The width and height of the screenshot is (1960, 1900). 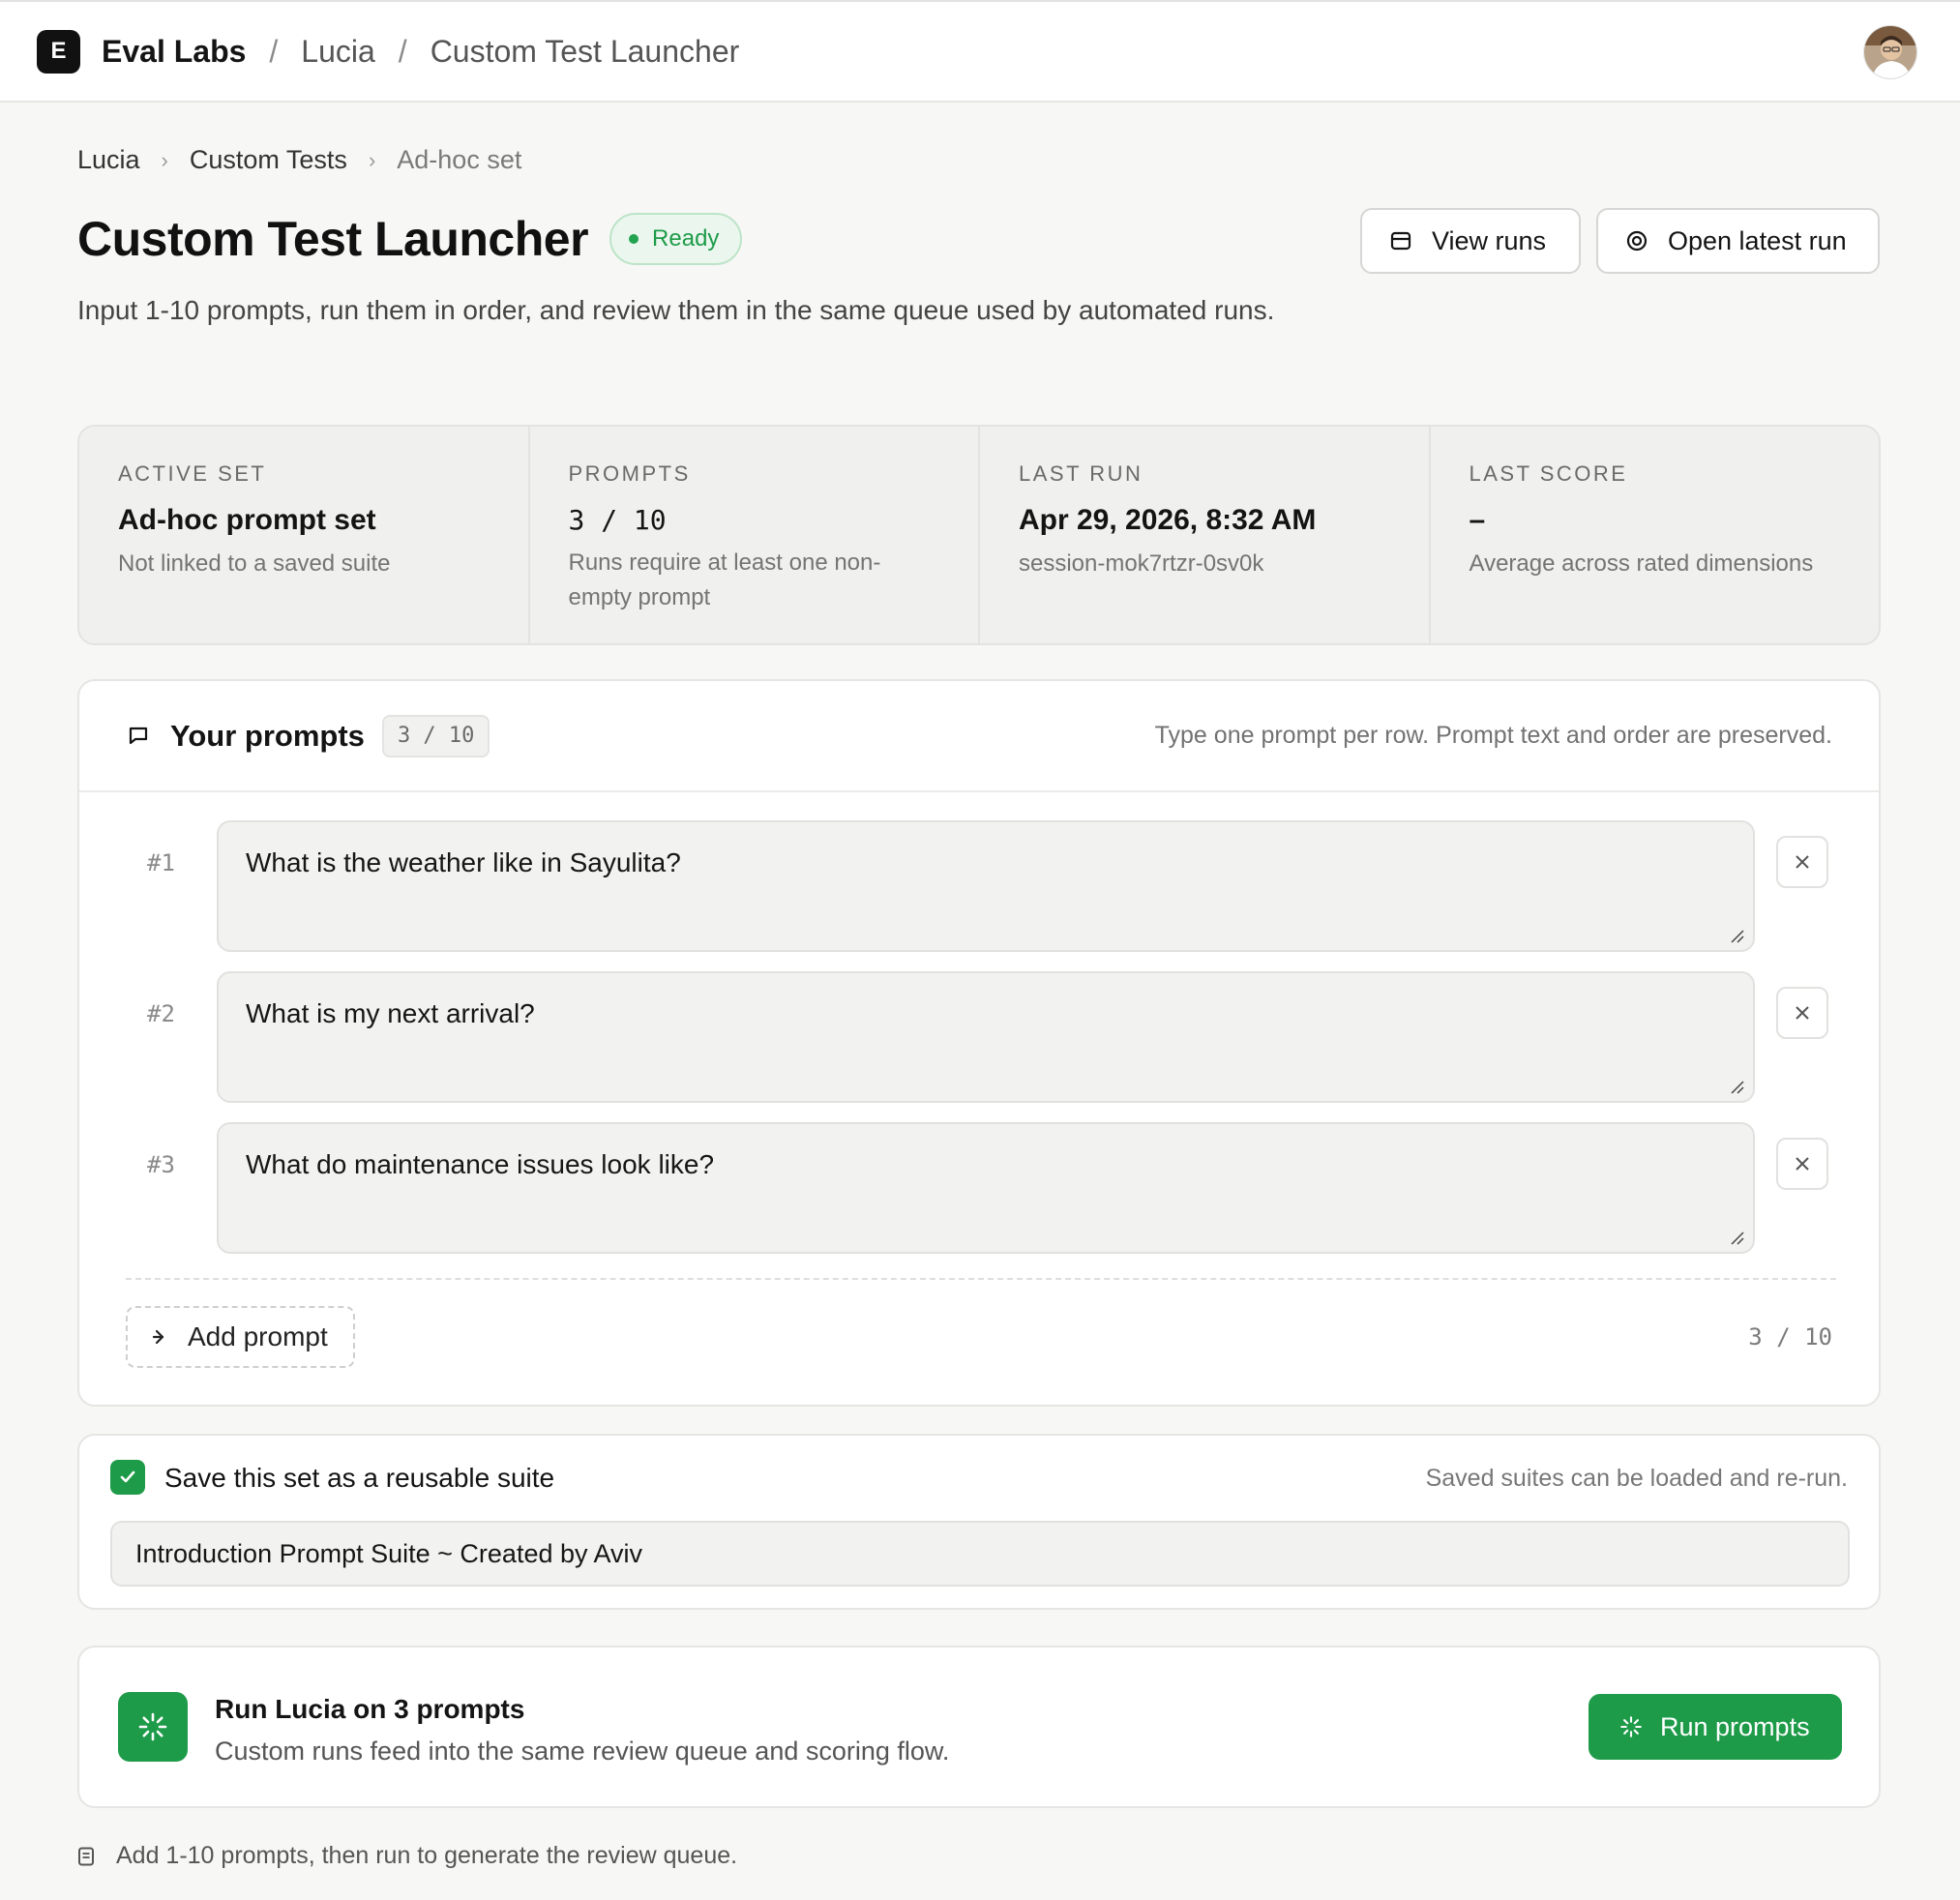 I want to click on save-suite-label: Save this set as a reusable suite, so click(x=359, y=1479).